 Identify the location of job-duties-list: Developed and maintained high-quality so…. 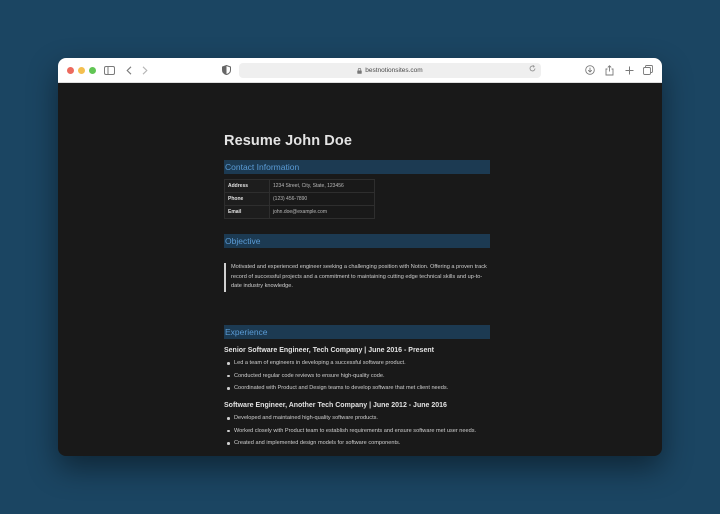
(357, 433).